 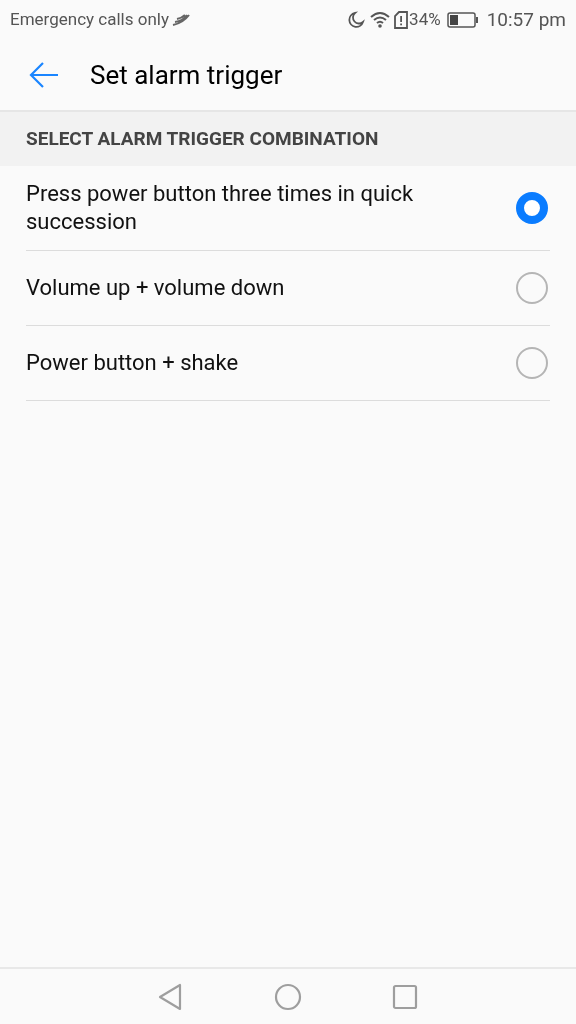 What do you see at coordinates (288, 363) in the screenshot?
I see `option-row: Power button + shake` at bounding box center [288, 363].